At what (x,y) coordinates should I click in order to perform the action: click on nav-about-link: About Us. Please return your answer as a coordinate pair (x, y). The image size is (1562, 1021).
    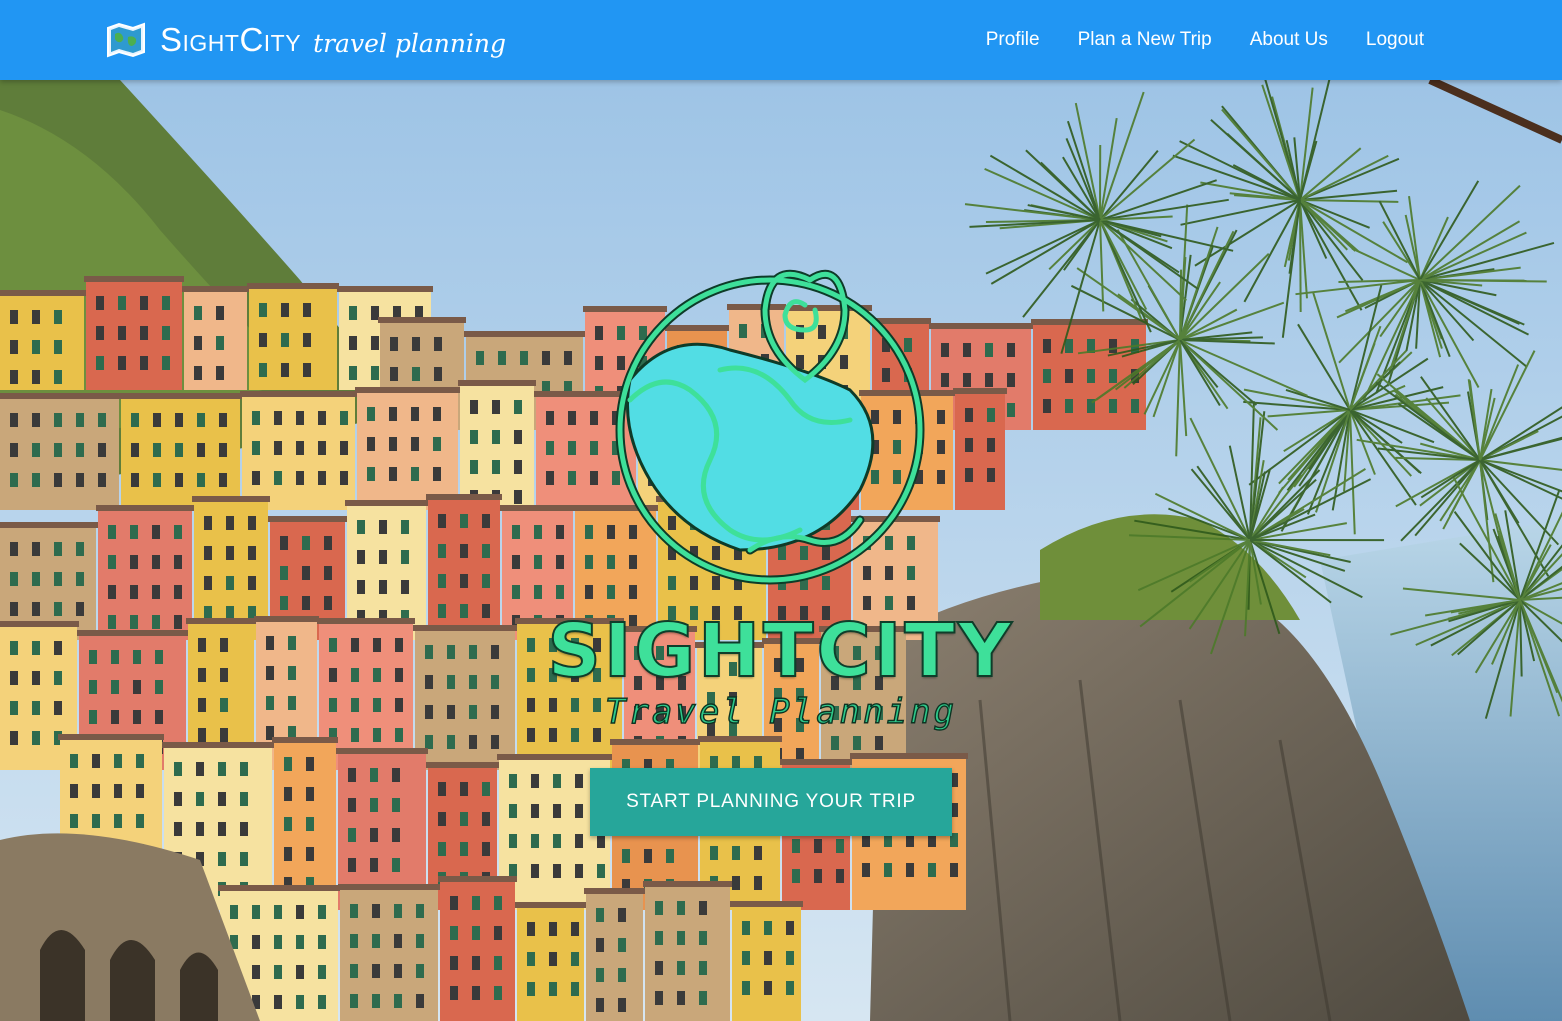
    Looking at the image, I should click on (1289, 40).